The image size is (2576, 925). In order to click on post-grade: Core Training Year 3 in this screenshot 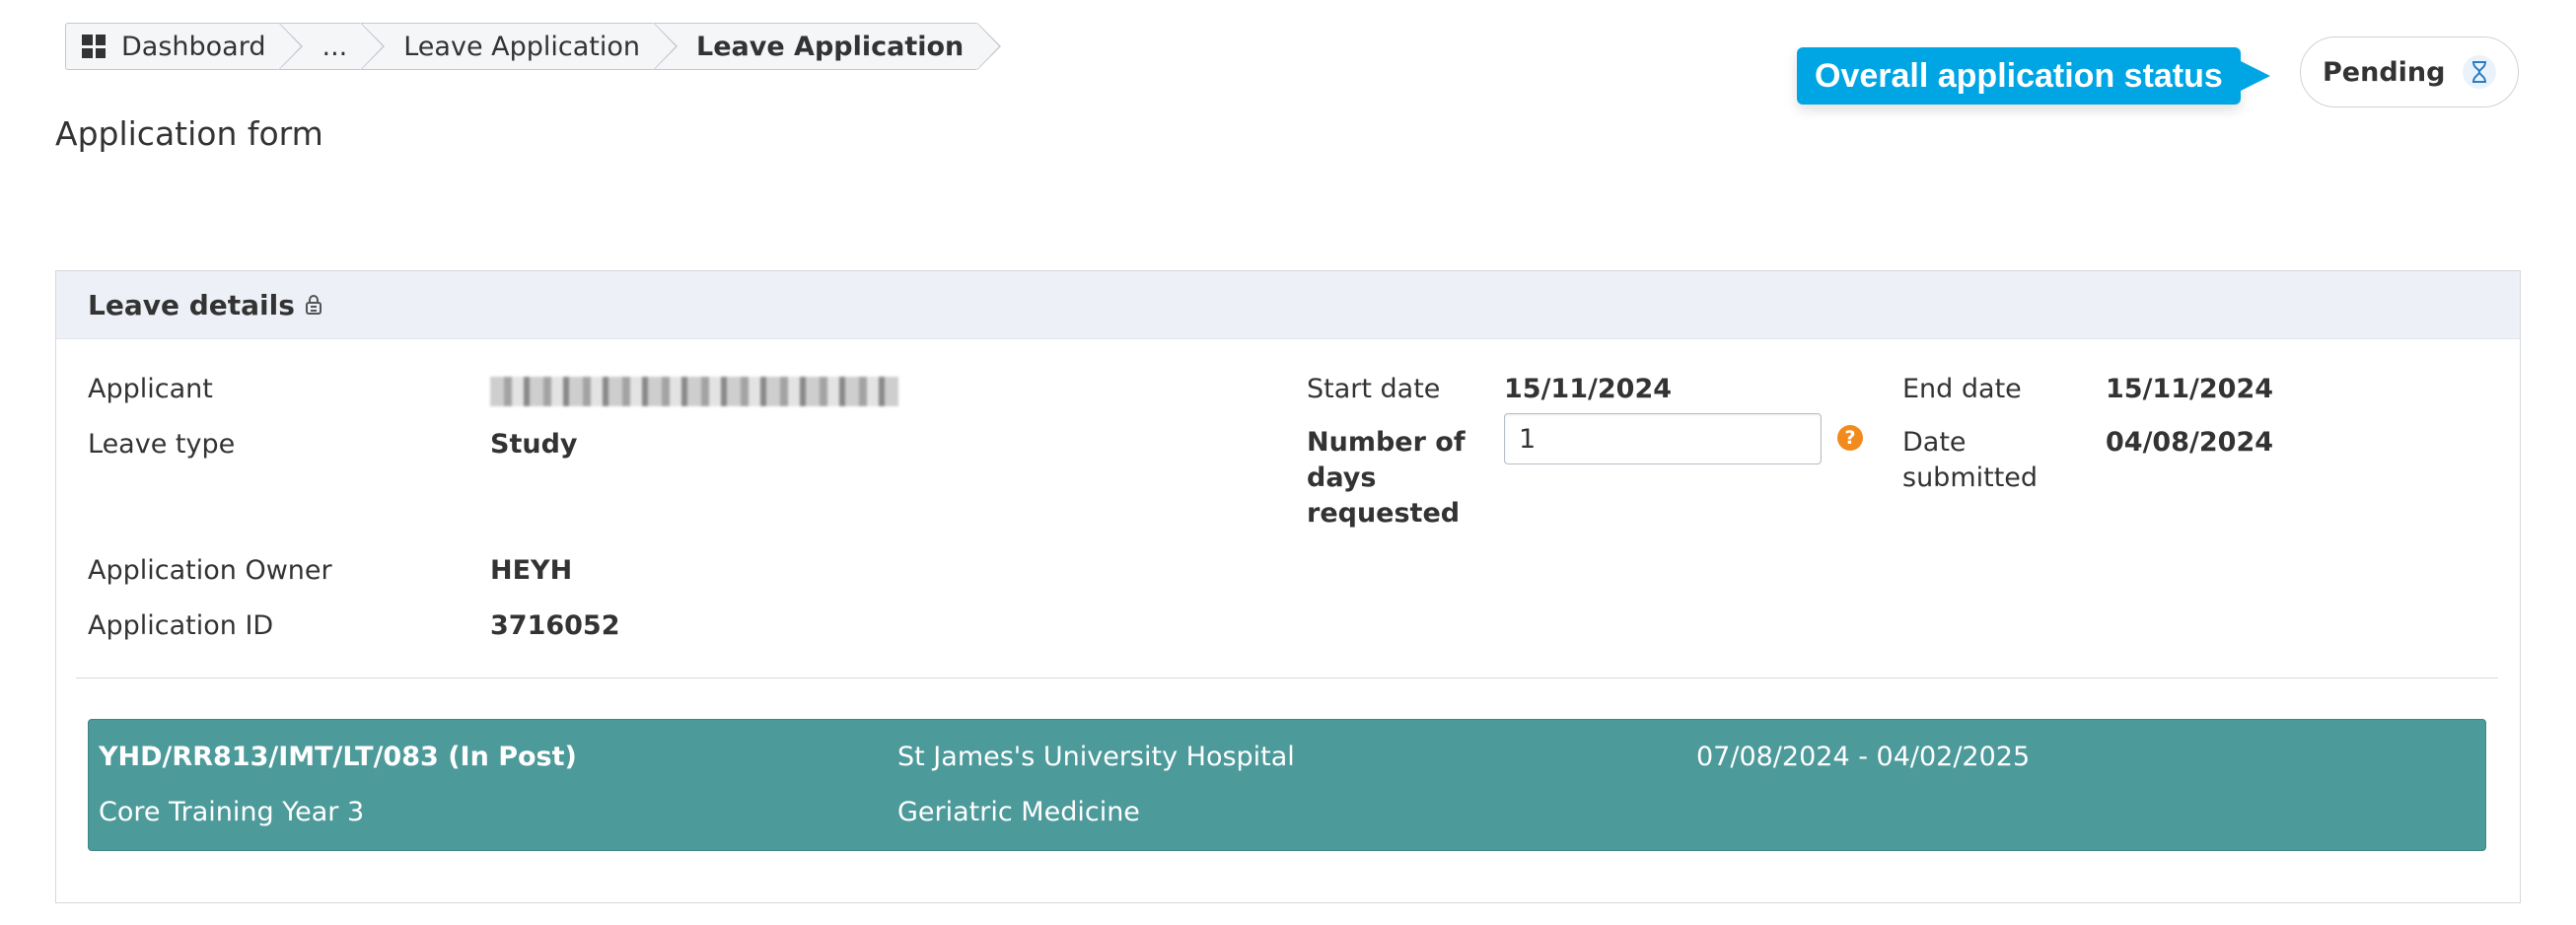, I will do `click(232, 812)`.